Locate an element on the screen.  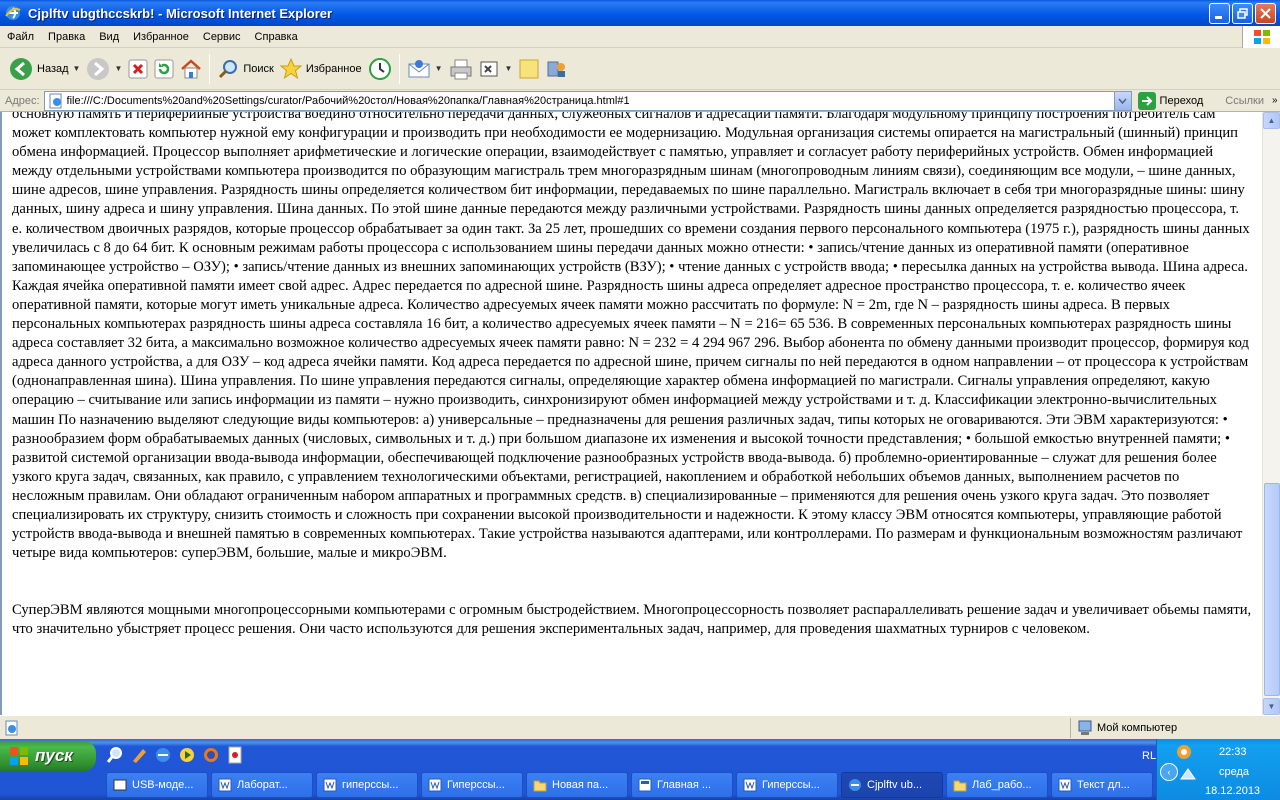
refresh-button is located at coordinates (164, 69).